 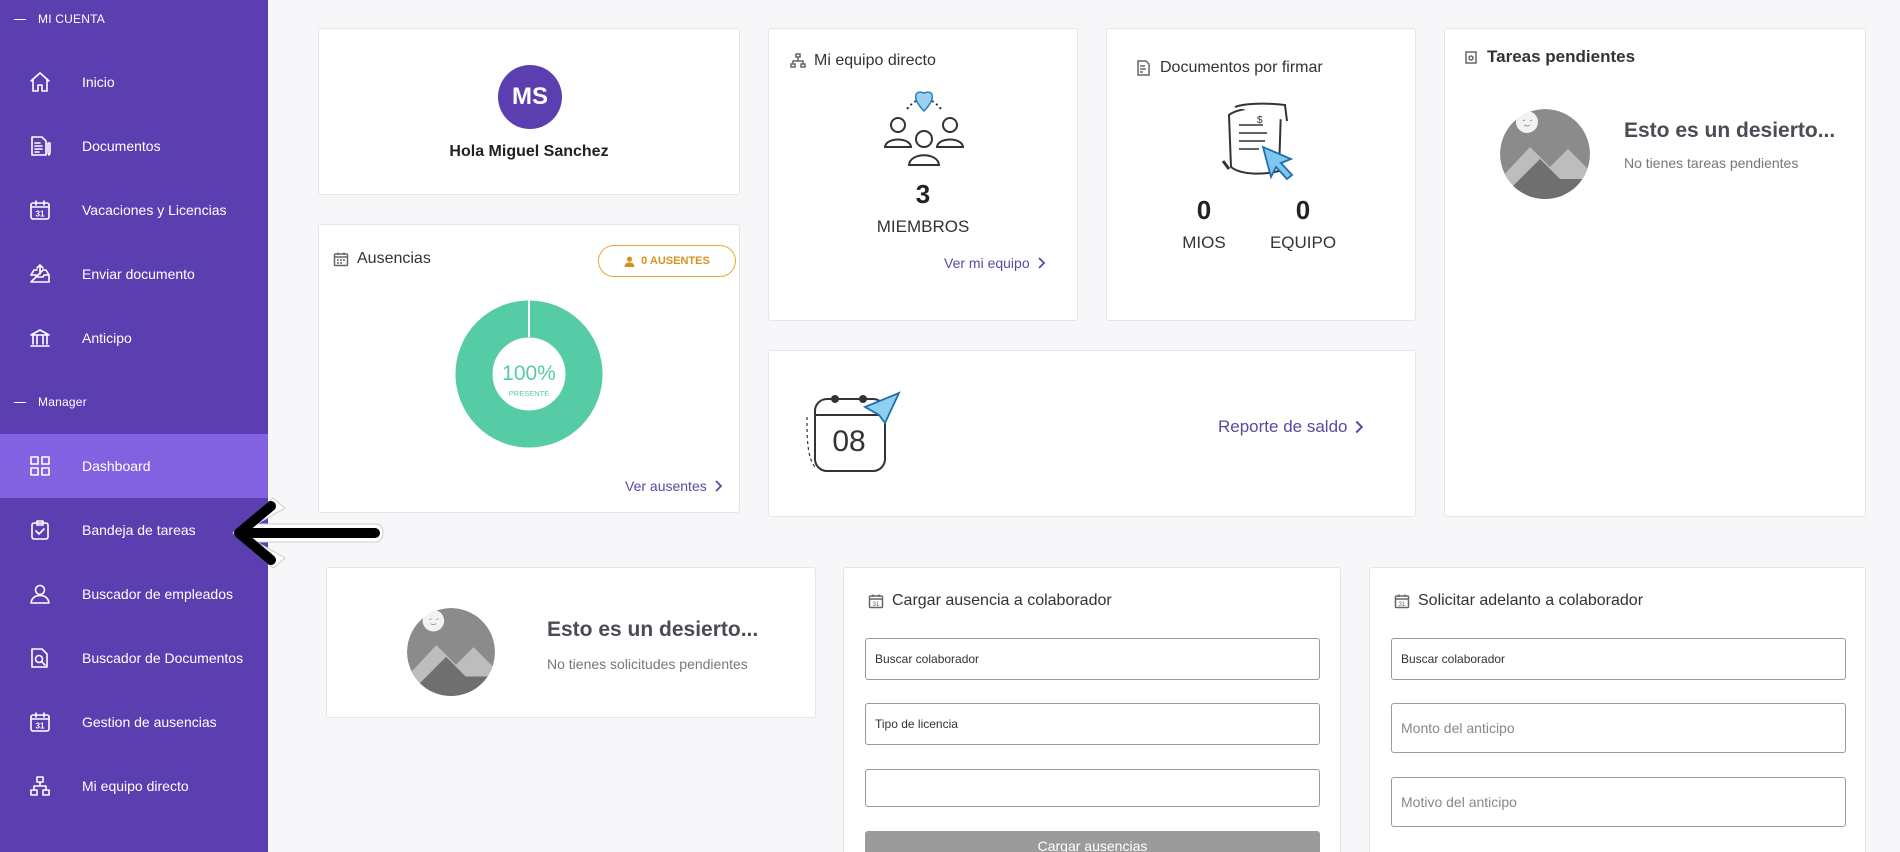 I want to click on card-title-text: Tareas pendientes, so click(x=1561, y=56).